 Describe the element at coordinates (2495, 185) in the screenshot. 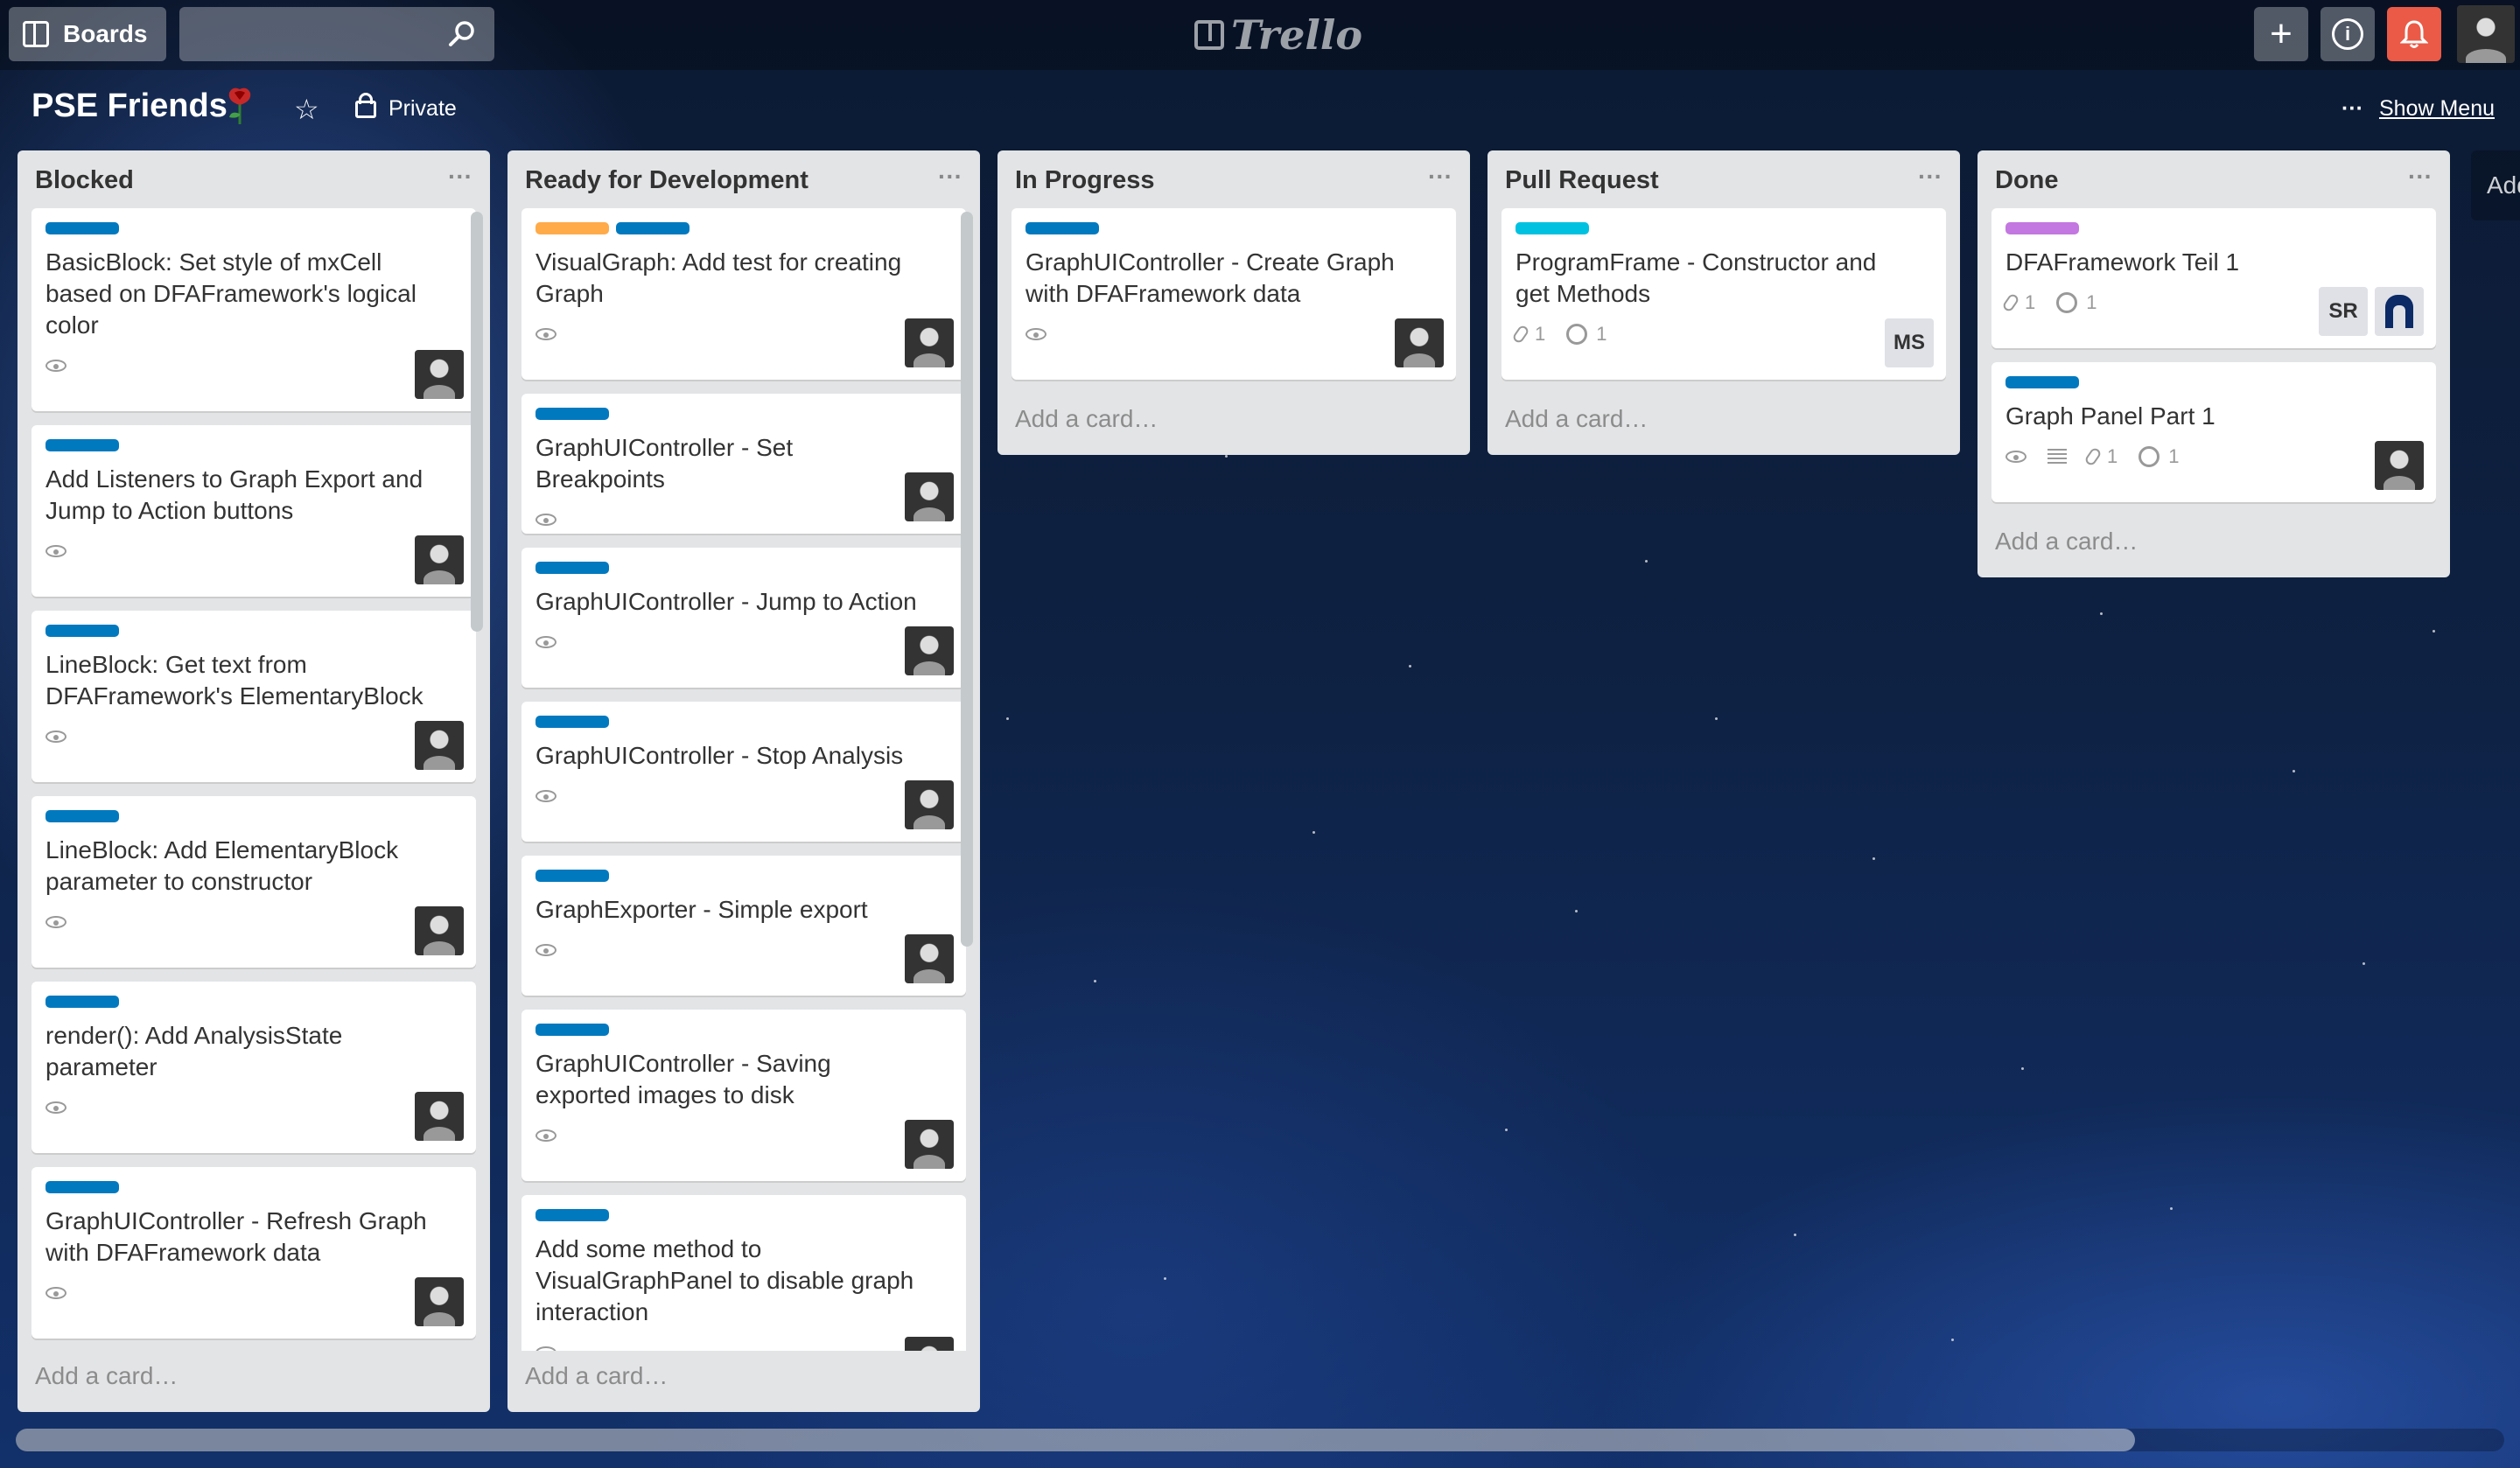

I see `add-list-button: Add` at that location.